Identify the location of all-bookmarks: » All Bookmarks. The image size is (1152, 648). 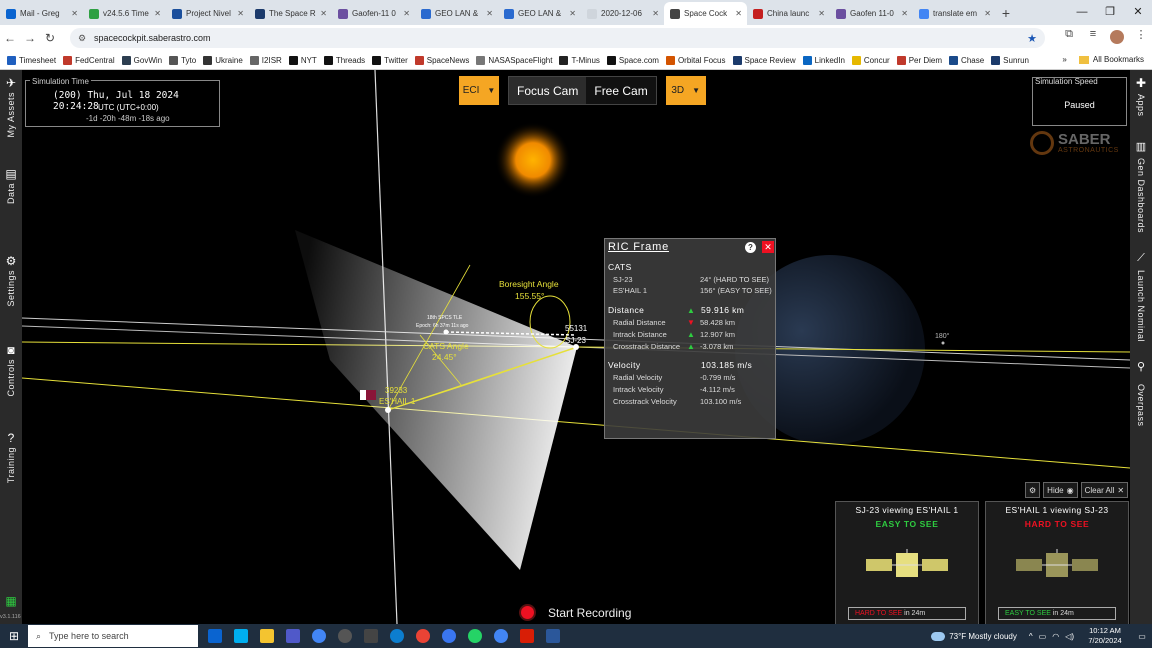
(1103, 59).